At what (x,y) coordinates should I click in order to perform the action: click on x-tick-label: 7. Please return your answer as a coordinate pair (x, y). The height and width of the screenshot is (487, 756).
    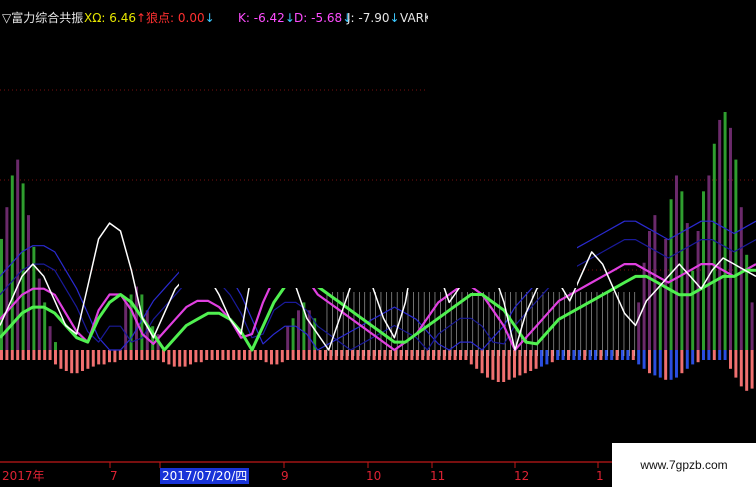
    Looking at the image, I should click on (114, 476).